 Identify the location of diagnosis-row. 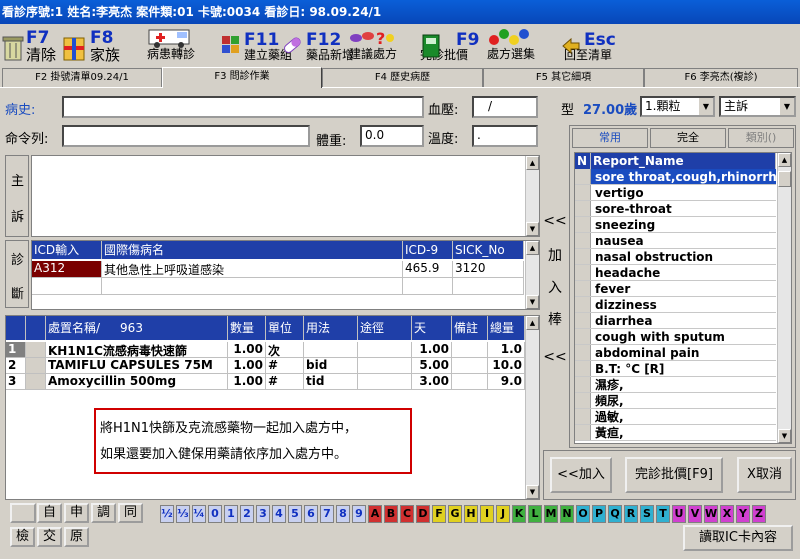
(278, 286).